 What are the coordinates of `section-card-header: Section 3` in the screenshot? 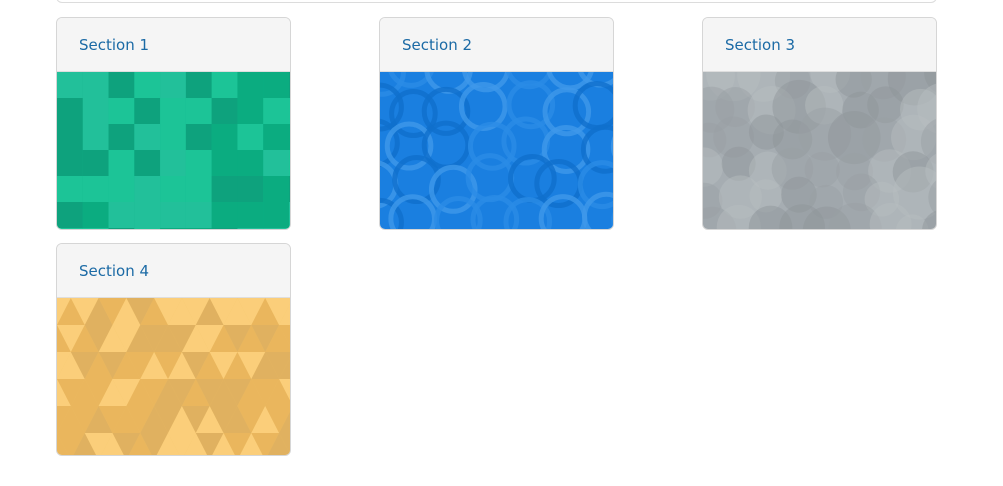 It's located at (819, 45).